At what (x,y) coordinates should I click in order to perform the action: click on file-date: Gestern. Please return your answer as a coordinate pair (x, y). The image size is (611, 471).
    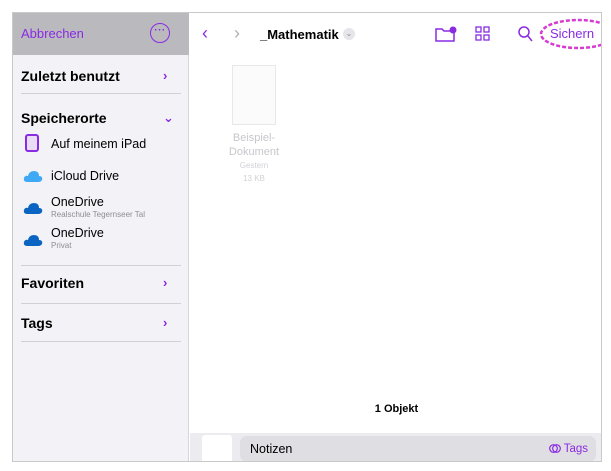
    Looking at the image, I should click on (254, 165).